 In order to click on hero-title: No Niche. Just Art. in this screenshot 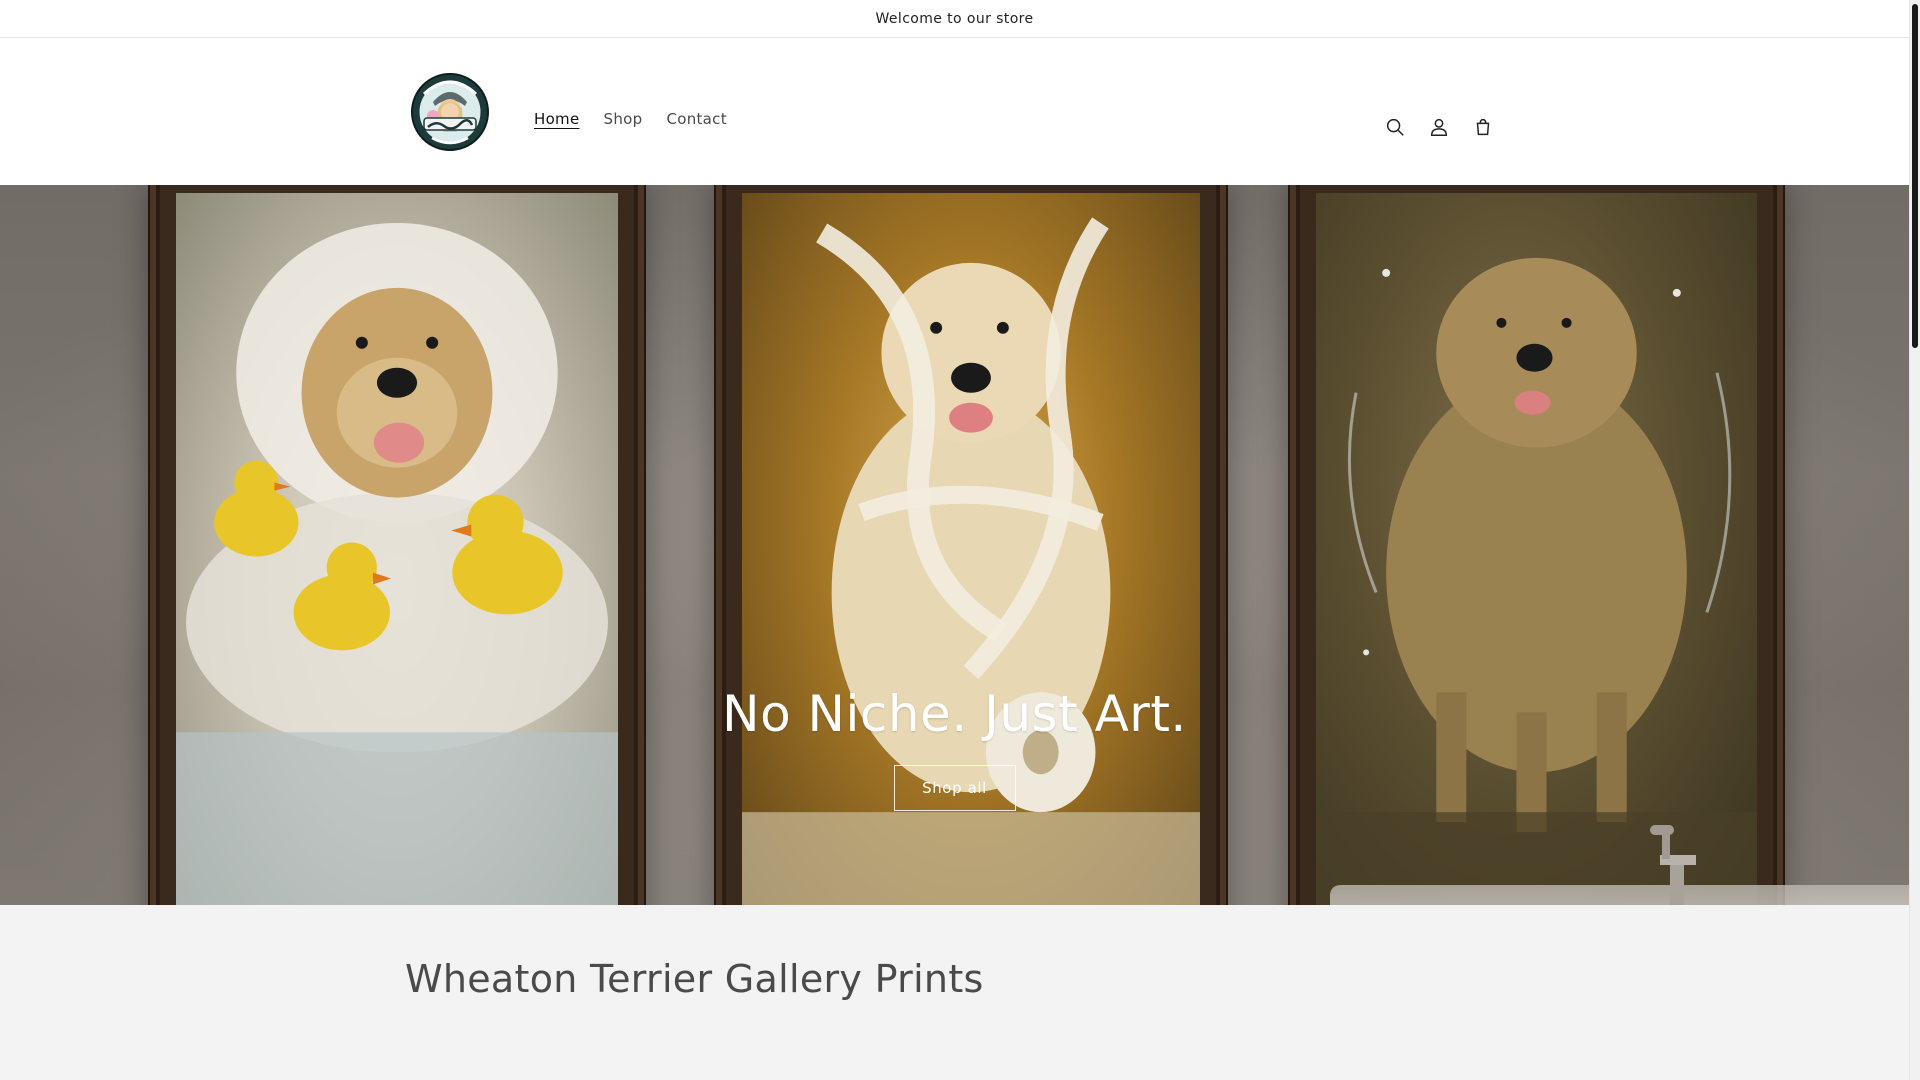, I will do `click(954, 714)`.